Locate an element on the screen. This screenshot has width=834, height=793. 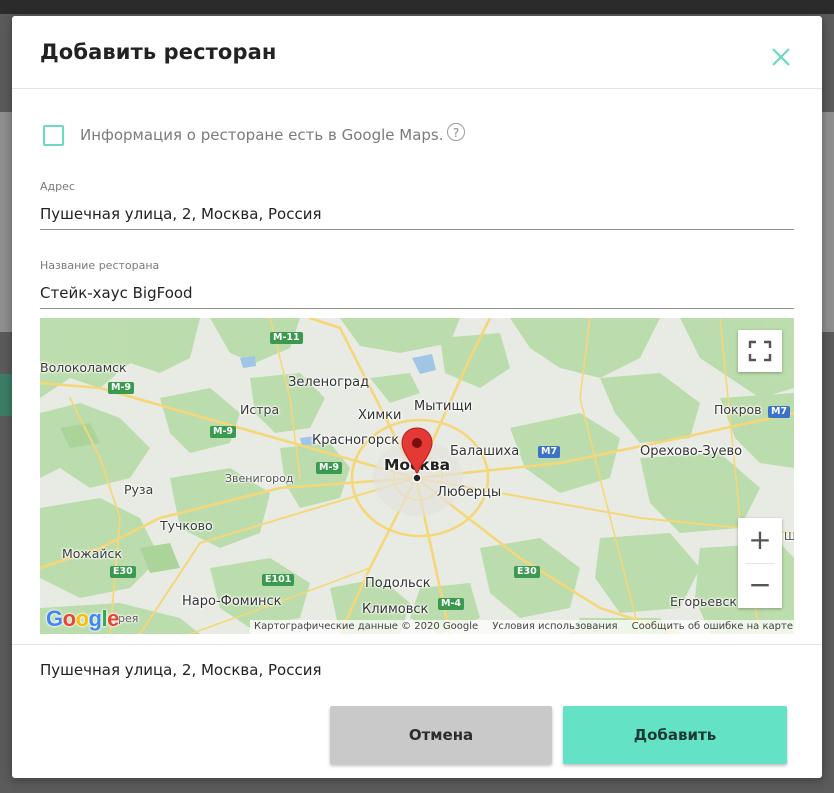
background-button is located at coordinates (6, 395).